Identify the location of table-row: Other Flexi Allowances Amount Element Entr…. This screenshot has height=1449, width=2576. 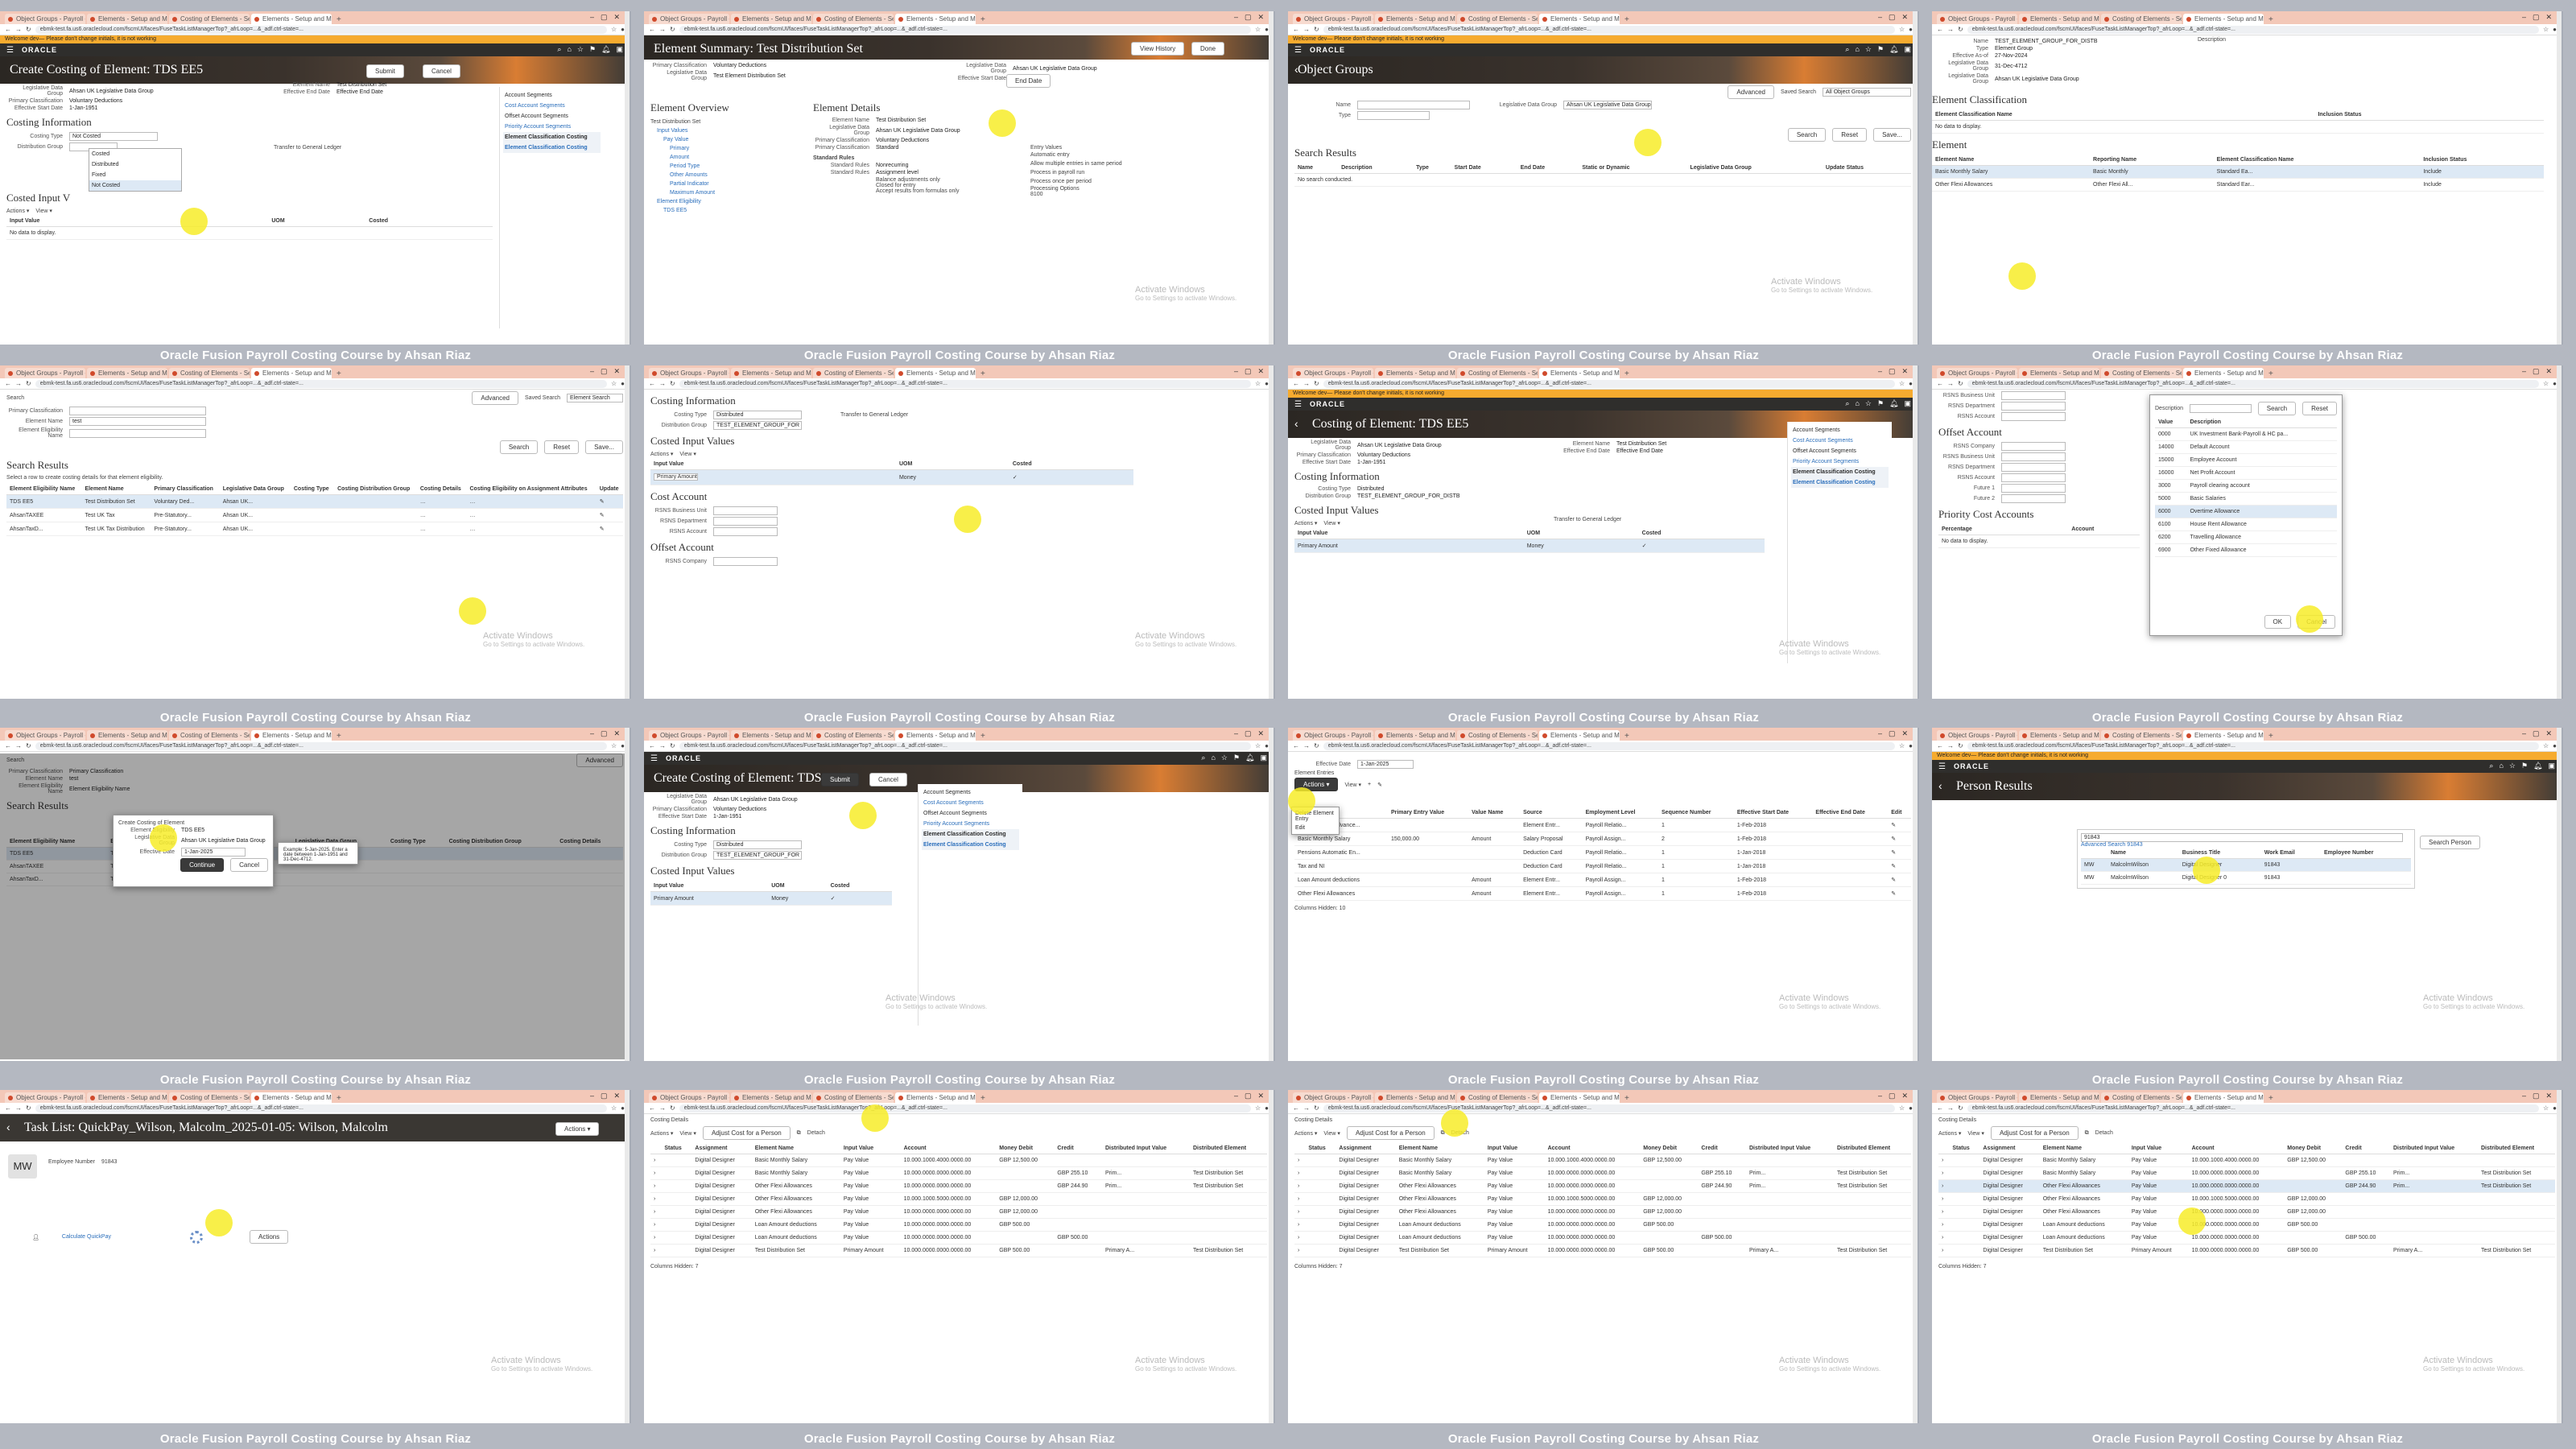
(1602, 893).